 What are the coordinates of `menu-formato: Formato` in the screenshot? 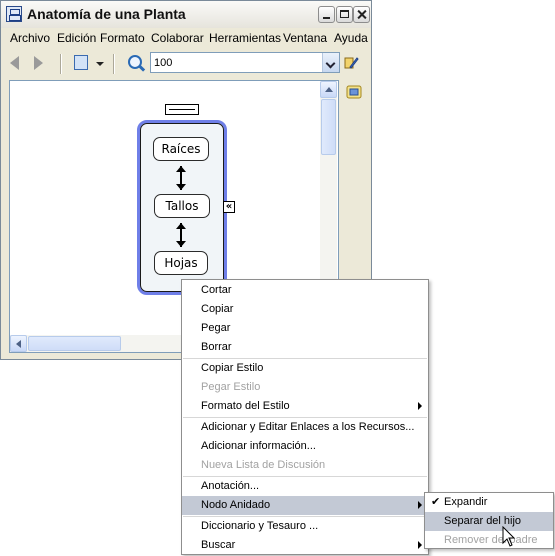 It's located at (122, 38).